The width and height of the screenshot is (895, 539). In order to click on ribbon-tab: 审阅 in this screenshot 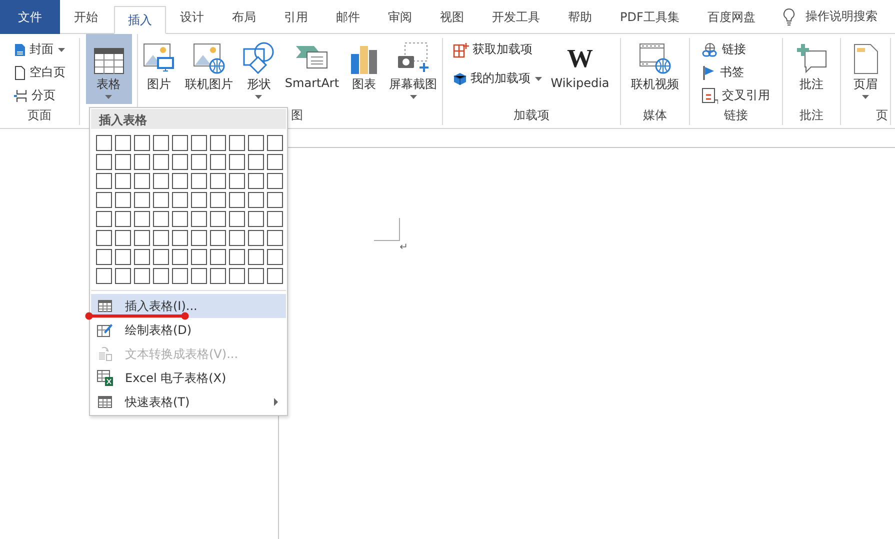, I will do `click(400, 17)`.